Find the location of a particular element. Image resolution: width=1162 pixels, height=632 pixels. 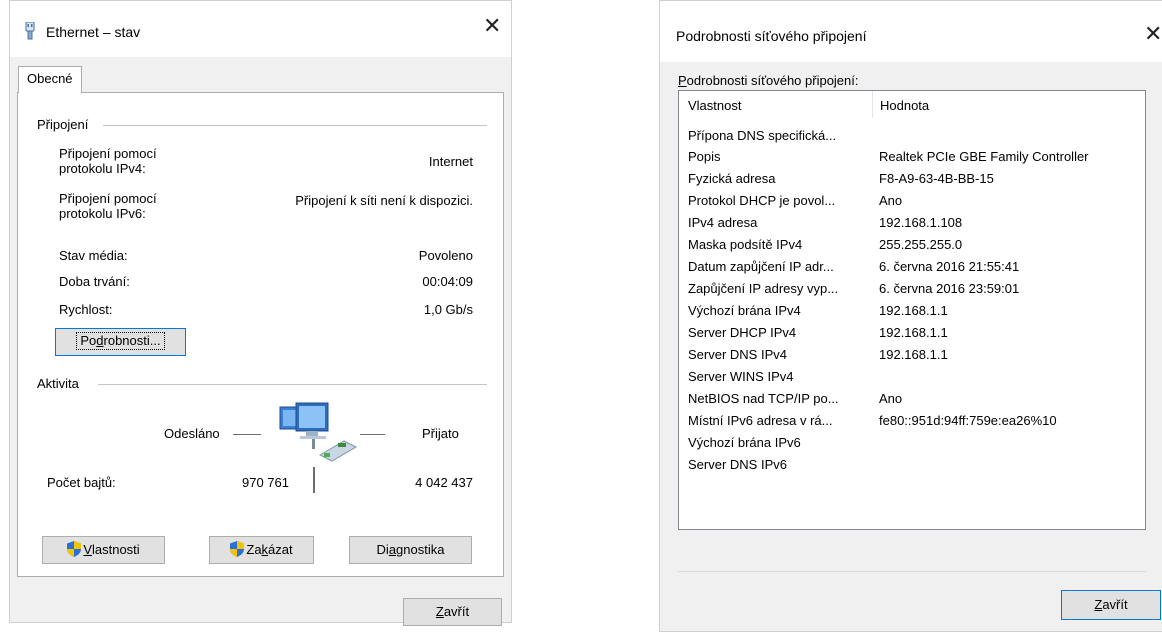

list-row: NetBIOS nad TCP/IP po... Ano is located at coordinates (916, 399).